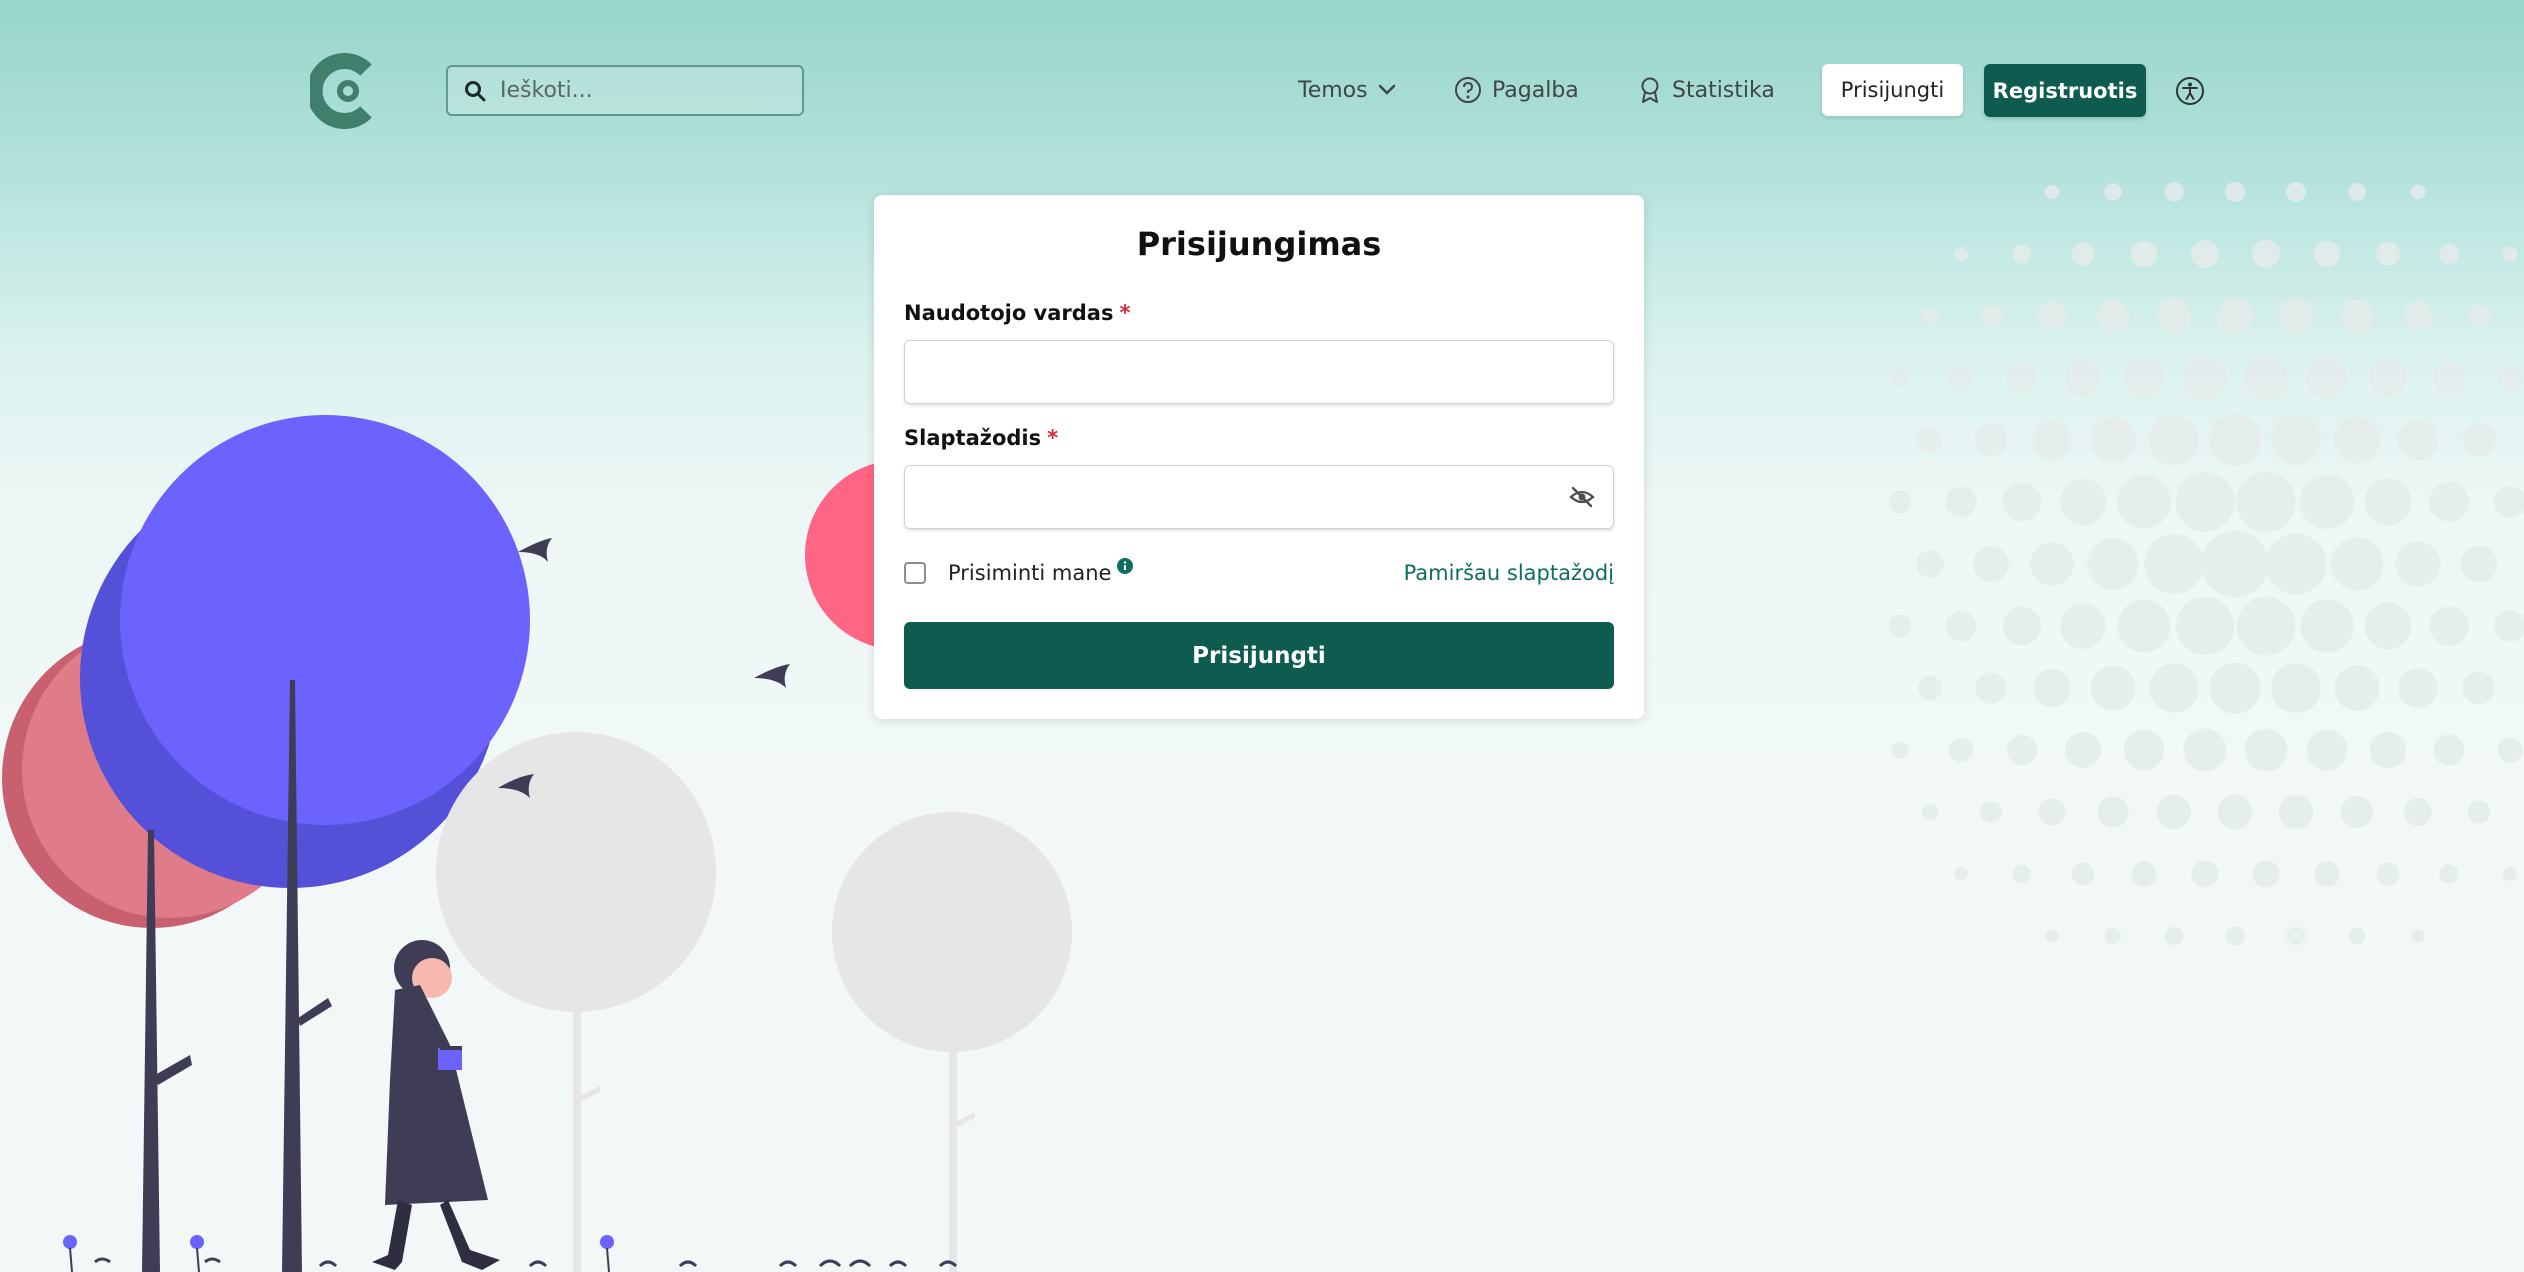  Describe the element at coordinates (1333, 90) in the screenshot. I see `nav-topics-label: Temos` at that location.